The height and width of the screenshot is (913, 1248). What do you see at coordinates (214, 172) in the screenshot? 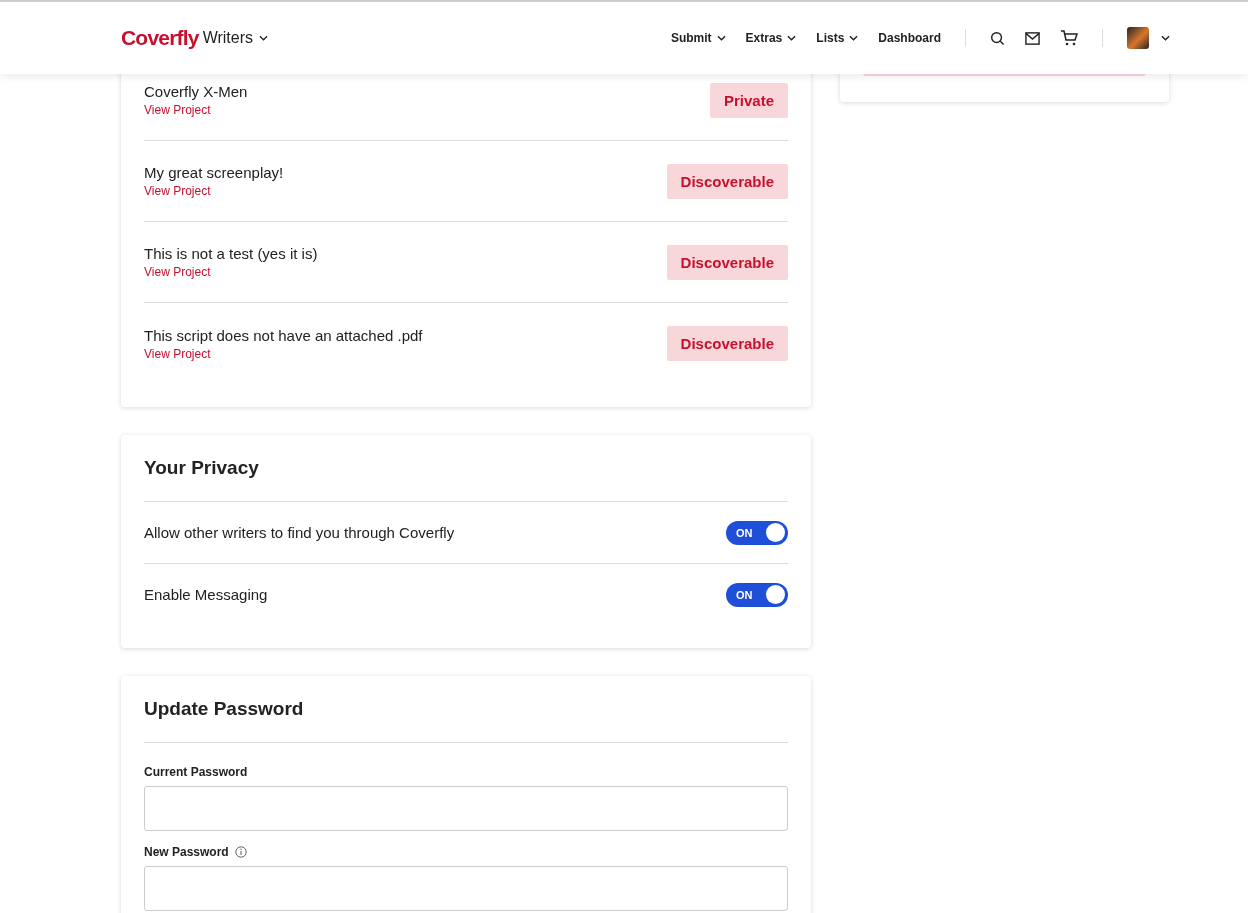
I see `project-title: My great screenplay!` at bounding box center [214, 172].